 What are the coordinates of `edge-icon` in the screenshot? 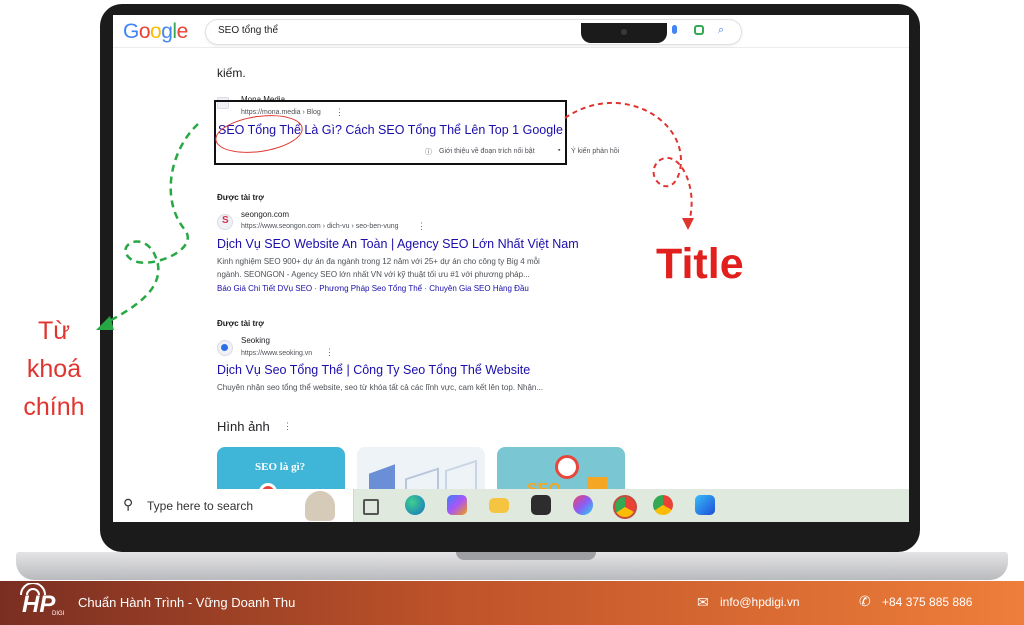 It's located at (415, 505).